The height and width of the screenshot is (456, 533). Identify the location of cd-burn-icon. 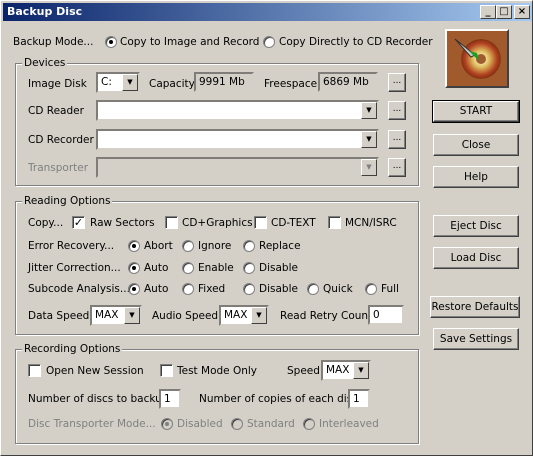
(477, 58).